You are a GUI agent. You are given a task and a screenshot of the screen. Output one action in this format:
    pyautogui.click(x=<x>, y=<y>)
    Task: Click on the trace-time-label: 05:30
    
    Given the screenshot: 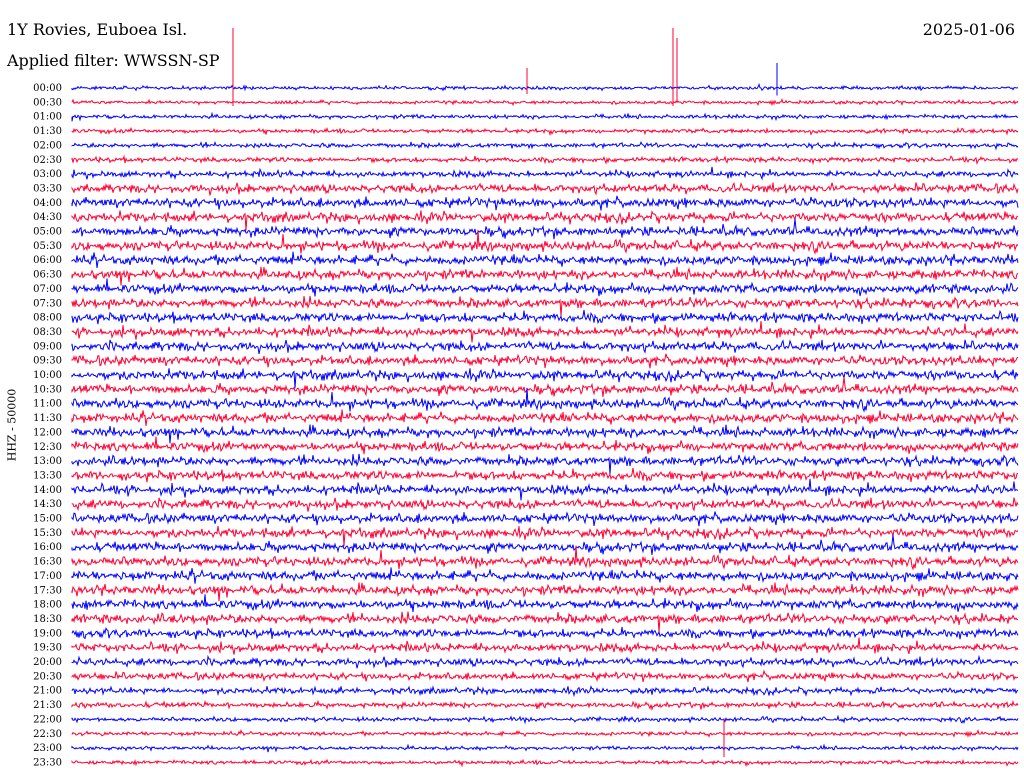 What is the action you would take?
    pyautogui.click(x=47, y=246)
    